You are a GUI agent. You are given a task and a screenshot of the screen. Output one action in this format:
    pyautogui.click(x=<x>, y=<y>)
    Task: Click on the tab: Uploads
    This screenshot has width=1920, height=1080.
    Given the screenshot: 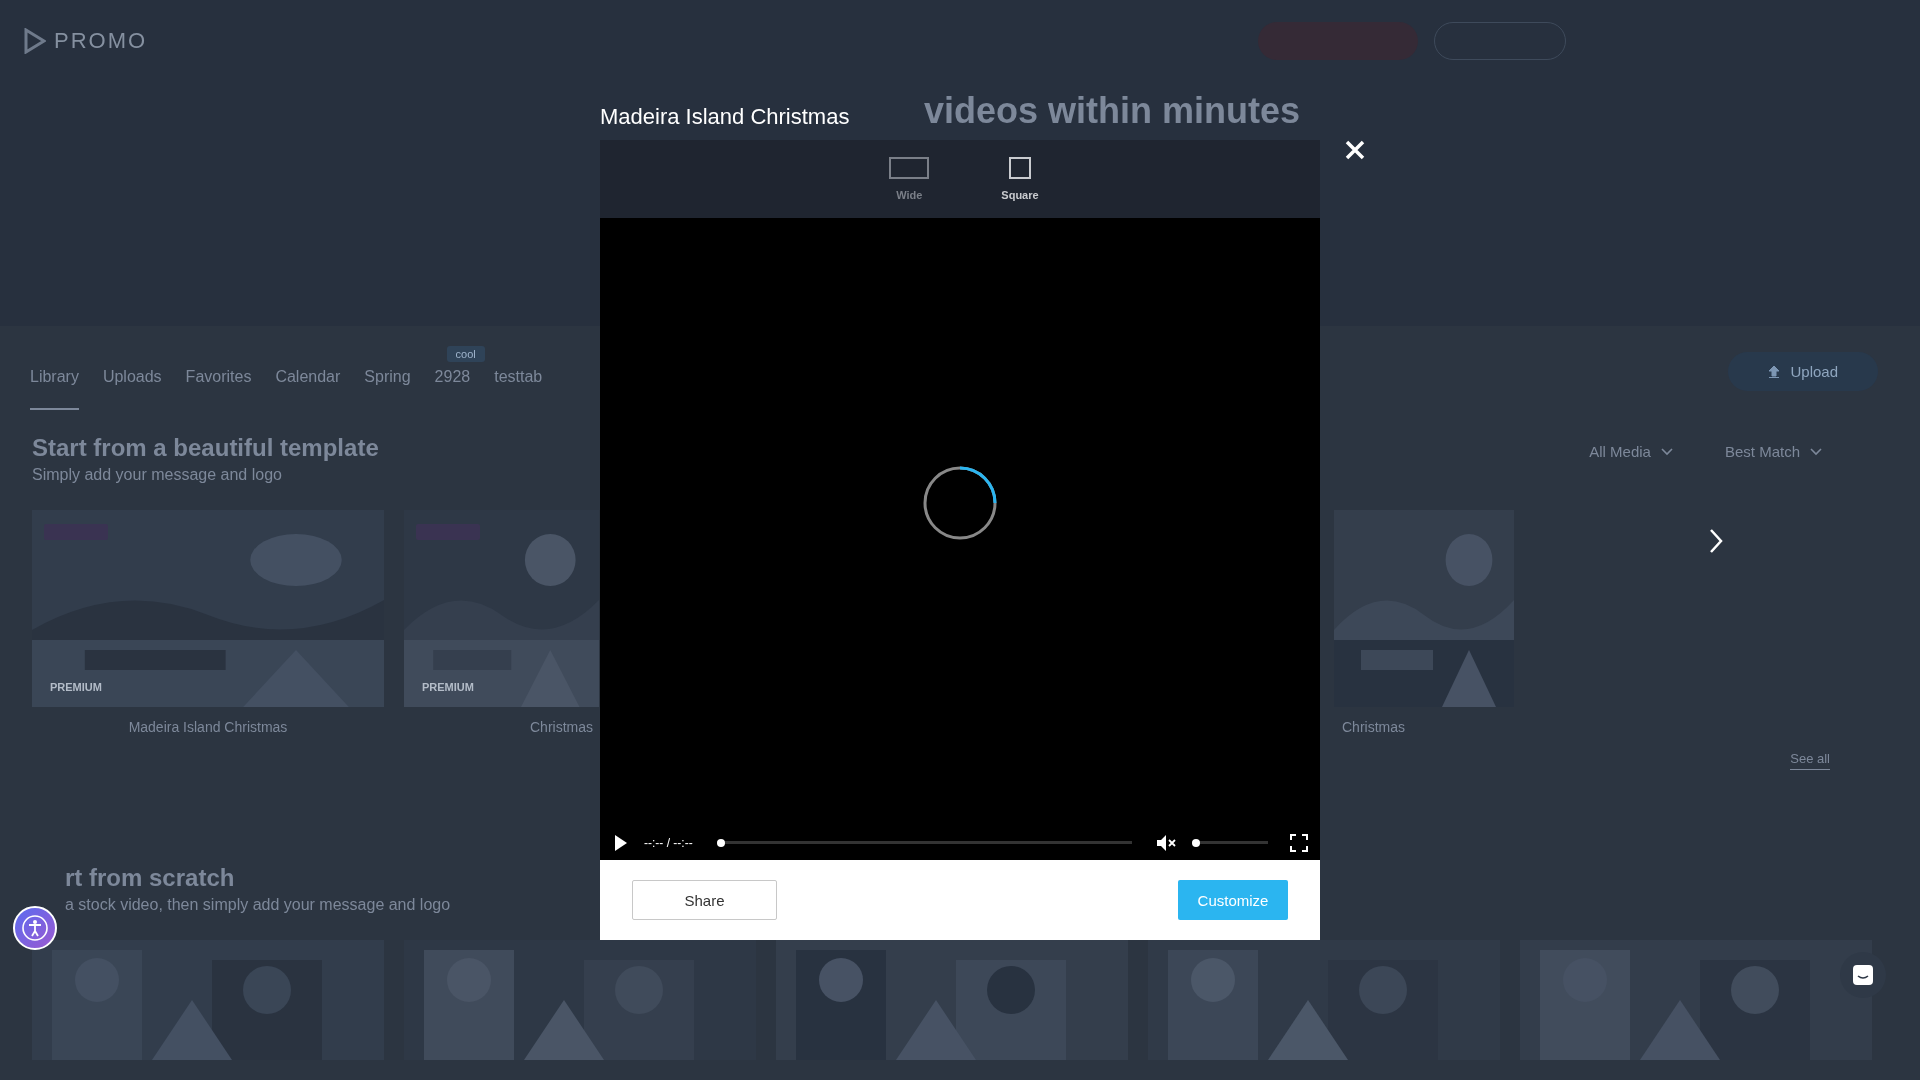 What is the action you would take?
    pyautogui.click(x=132, y=389)
    